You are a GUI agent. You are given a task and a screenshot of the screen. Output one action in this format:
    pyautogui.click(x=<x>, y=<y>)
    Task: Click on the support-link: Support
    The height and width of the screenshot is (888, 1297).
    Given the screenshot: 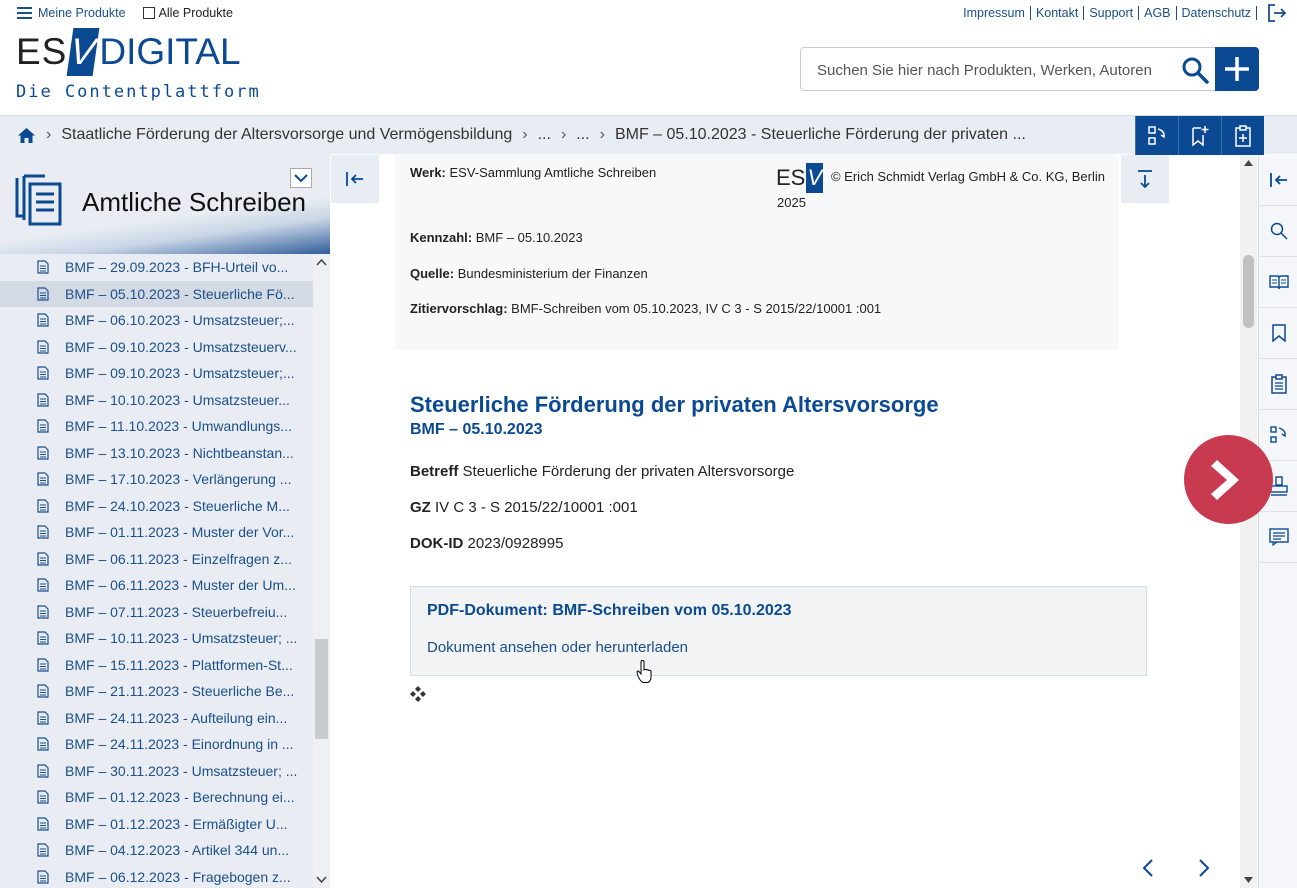 What is the action you would take?
    pyautogui.click(x=1112, y=13)
    